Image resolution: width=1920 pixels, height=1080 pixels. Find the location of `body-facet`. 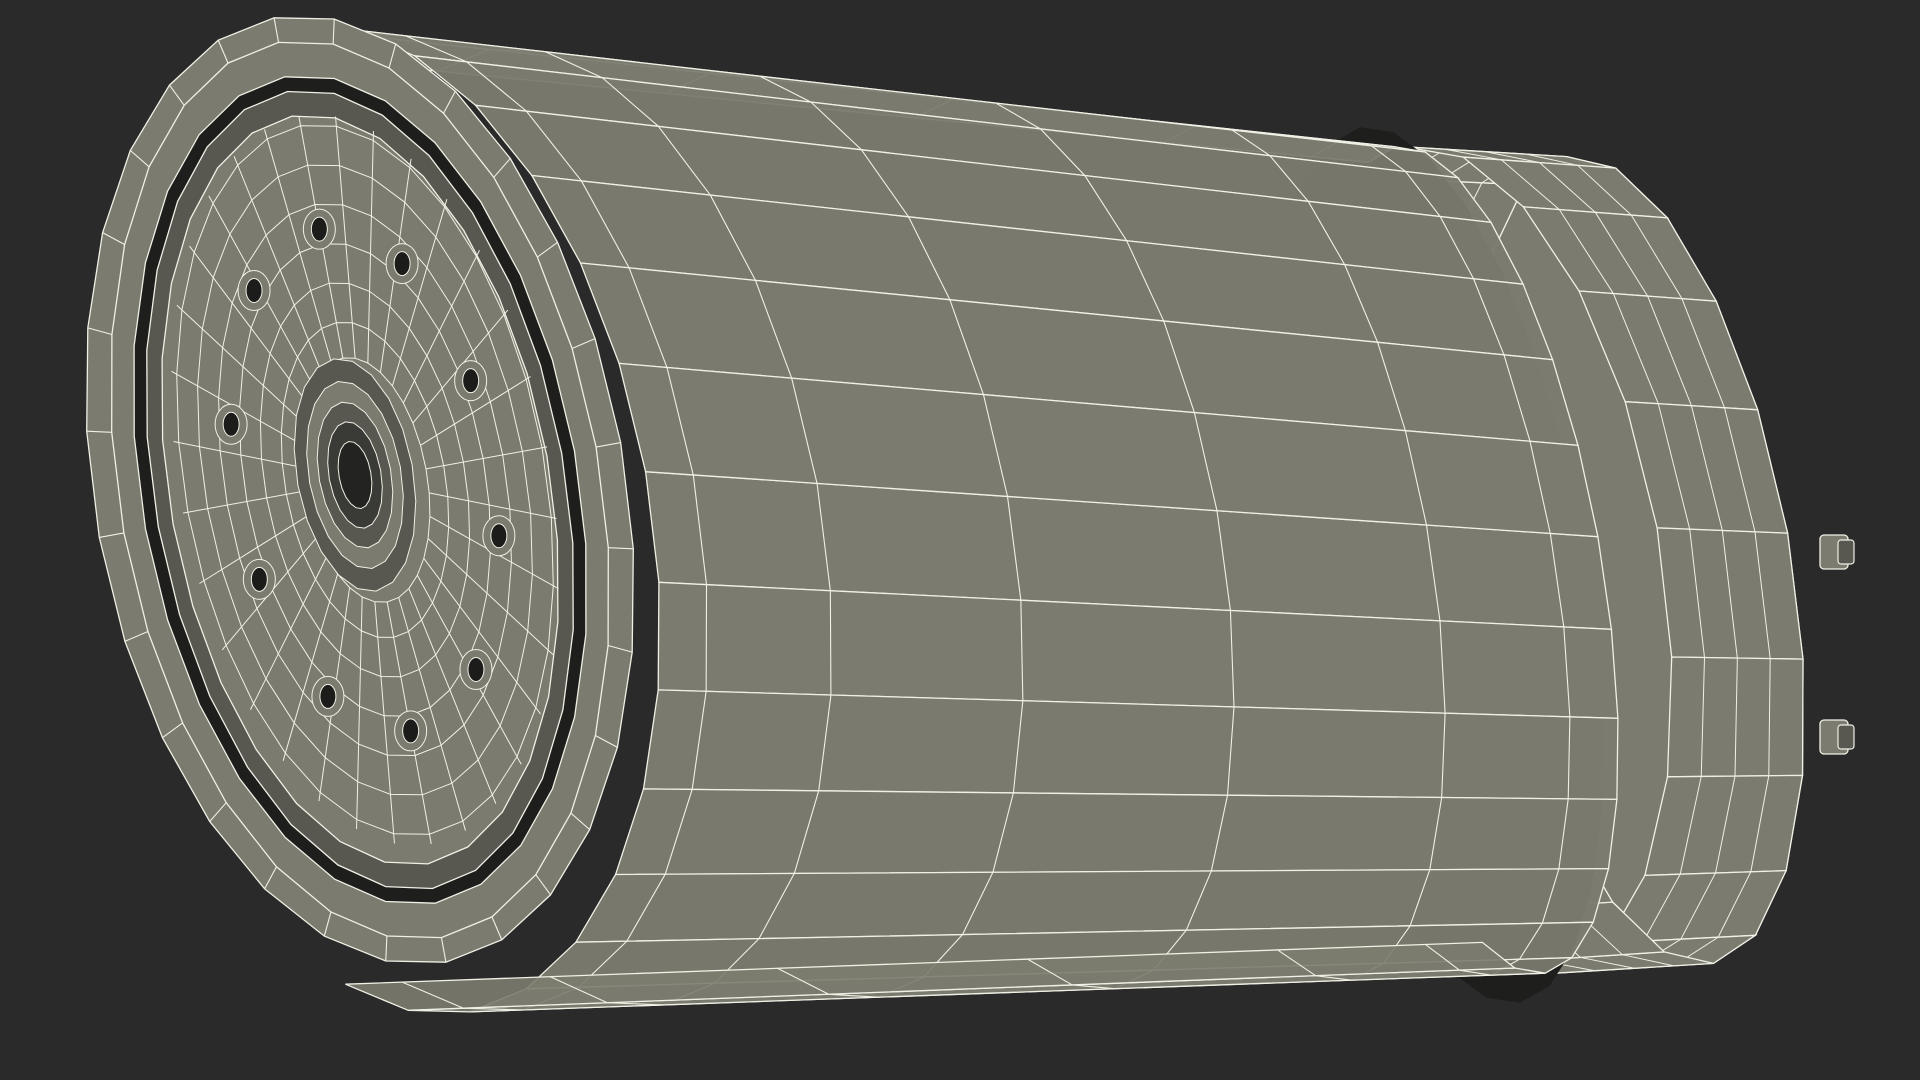

body-facet is located at coordinates (1116, 832).